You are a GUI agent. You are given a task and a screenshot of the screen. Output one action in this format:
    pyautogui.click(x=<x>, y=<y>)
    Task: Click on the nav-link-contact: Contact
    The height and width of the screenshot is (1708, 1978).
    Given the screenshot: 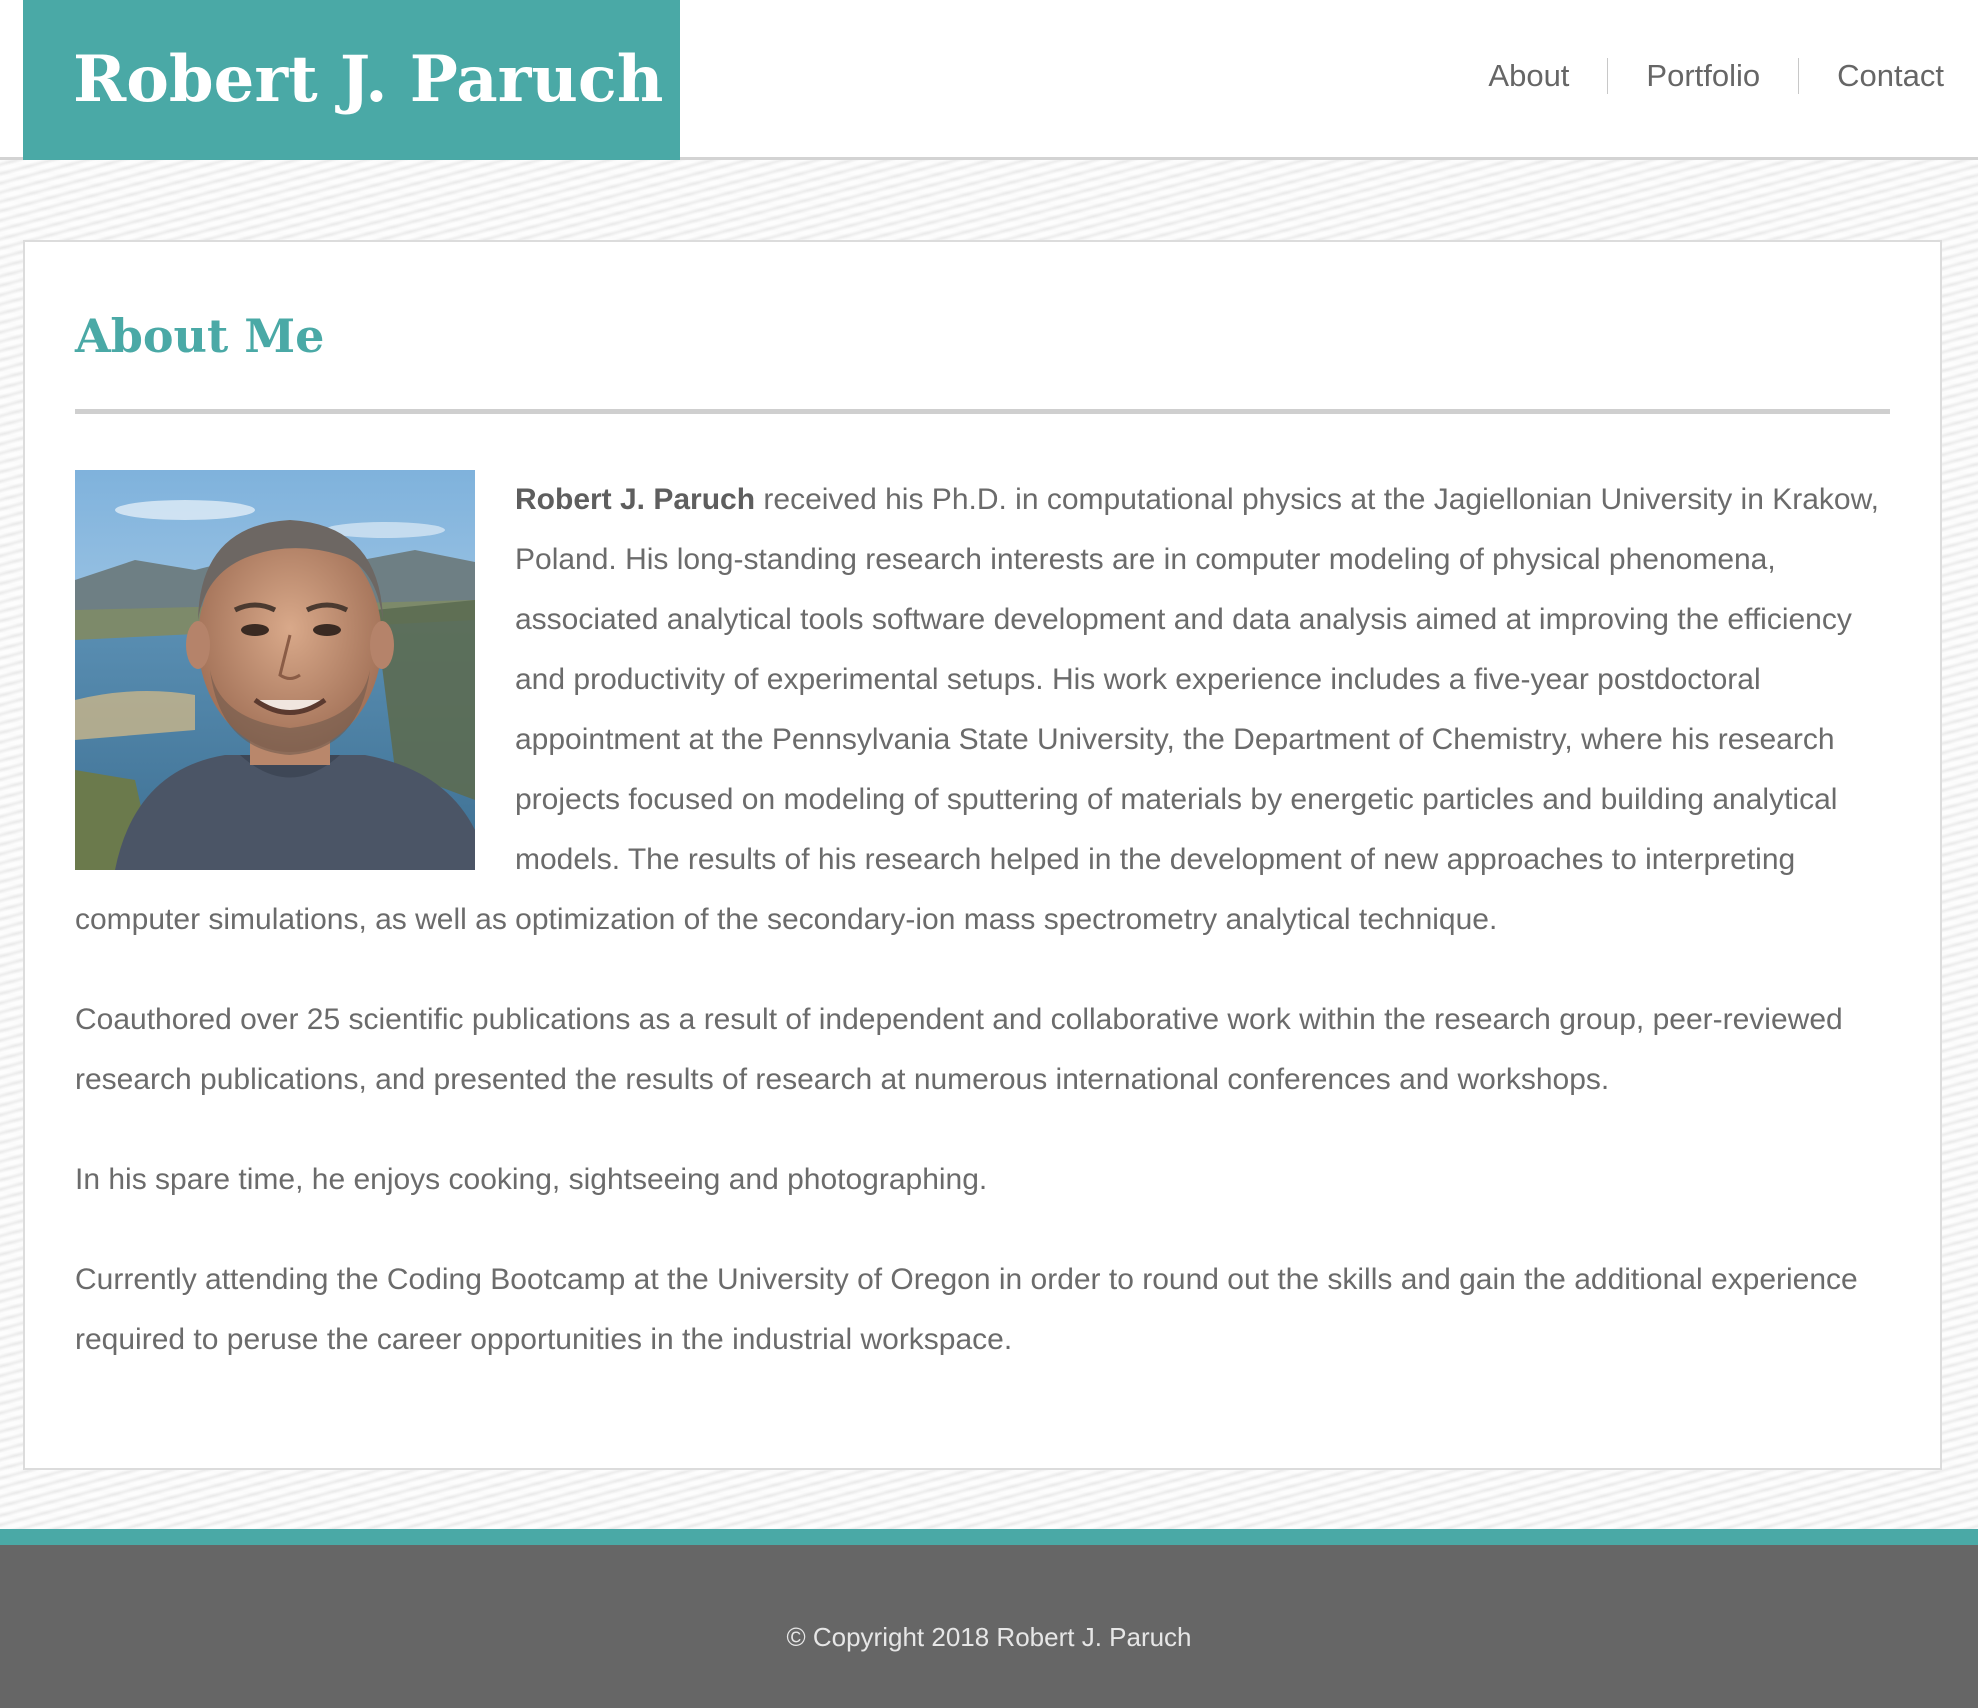 What is the action you would take?
    pyautogui.click(x=1871, y=76)
    